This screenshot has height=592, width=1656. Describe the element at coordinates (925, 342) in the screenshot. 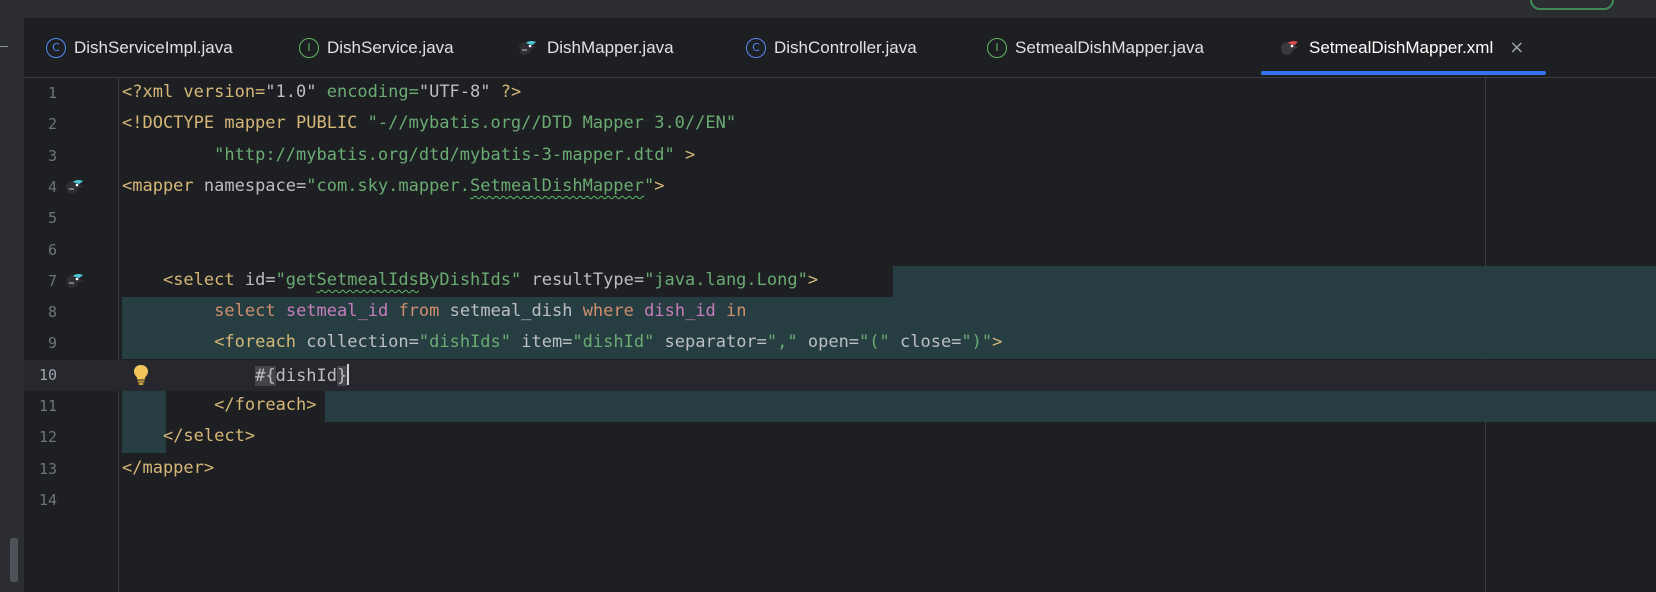

I see `code-token: close=` at that location.